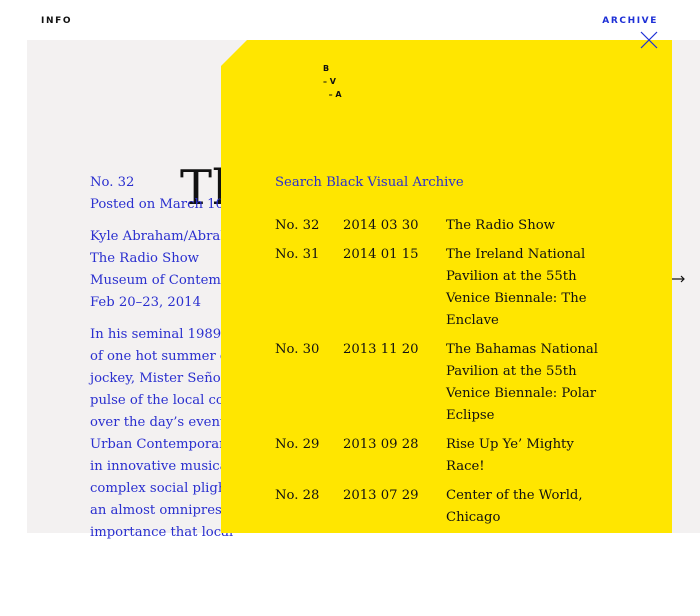  I want to click on entry-date: 2013 07 29, so click(381, 495).